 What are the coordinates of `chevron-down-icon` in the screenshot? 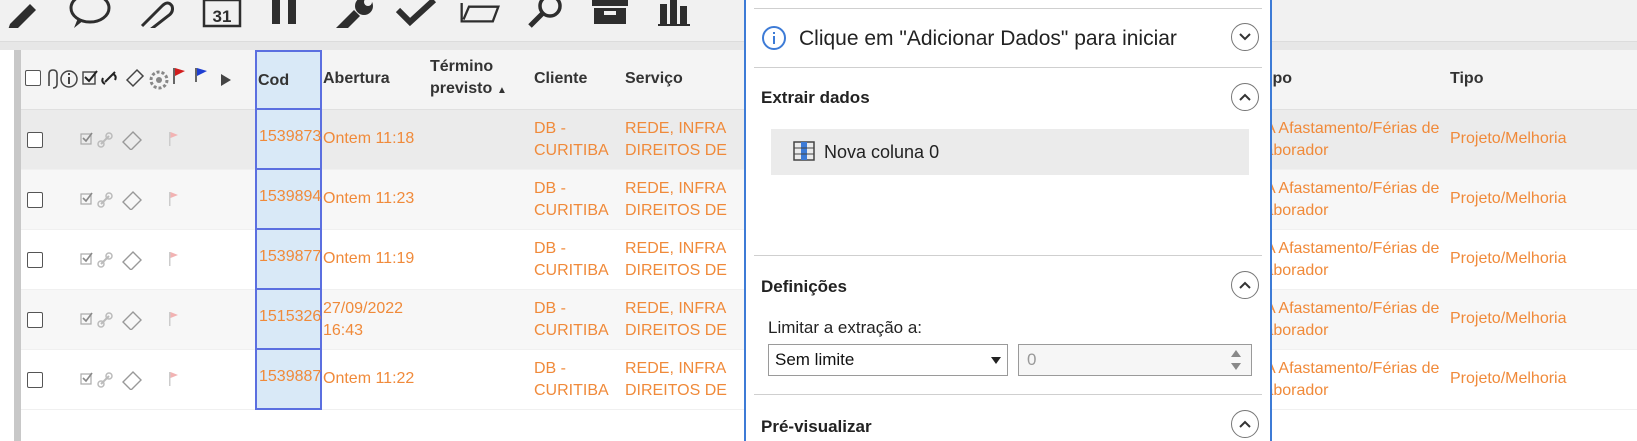 It's located at (1245, 37).